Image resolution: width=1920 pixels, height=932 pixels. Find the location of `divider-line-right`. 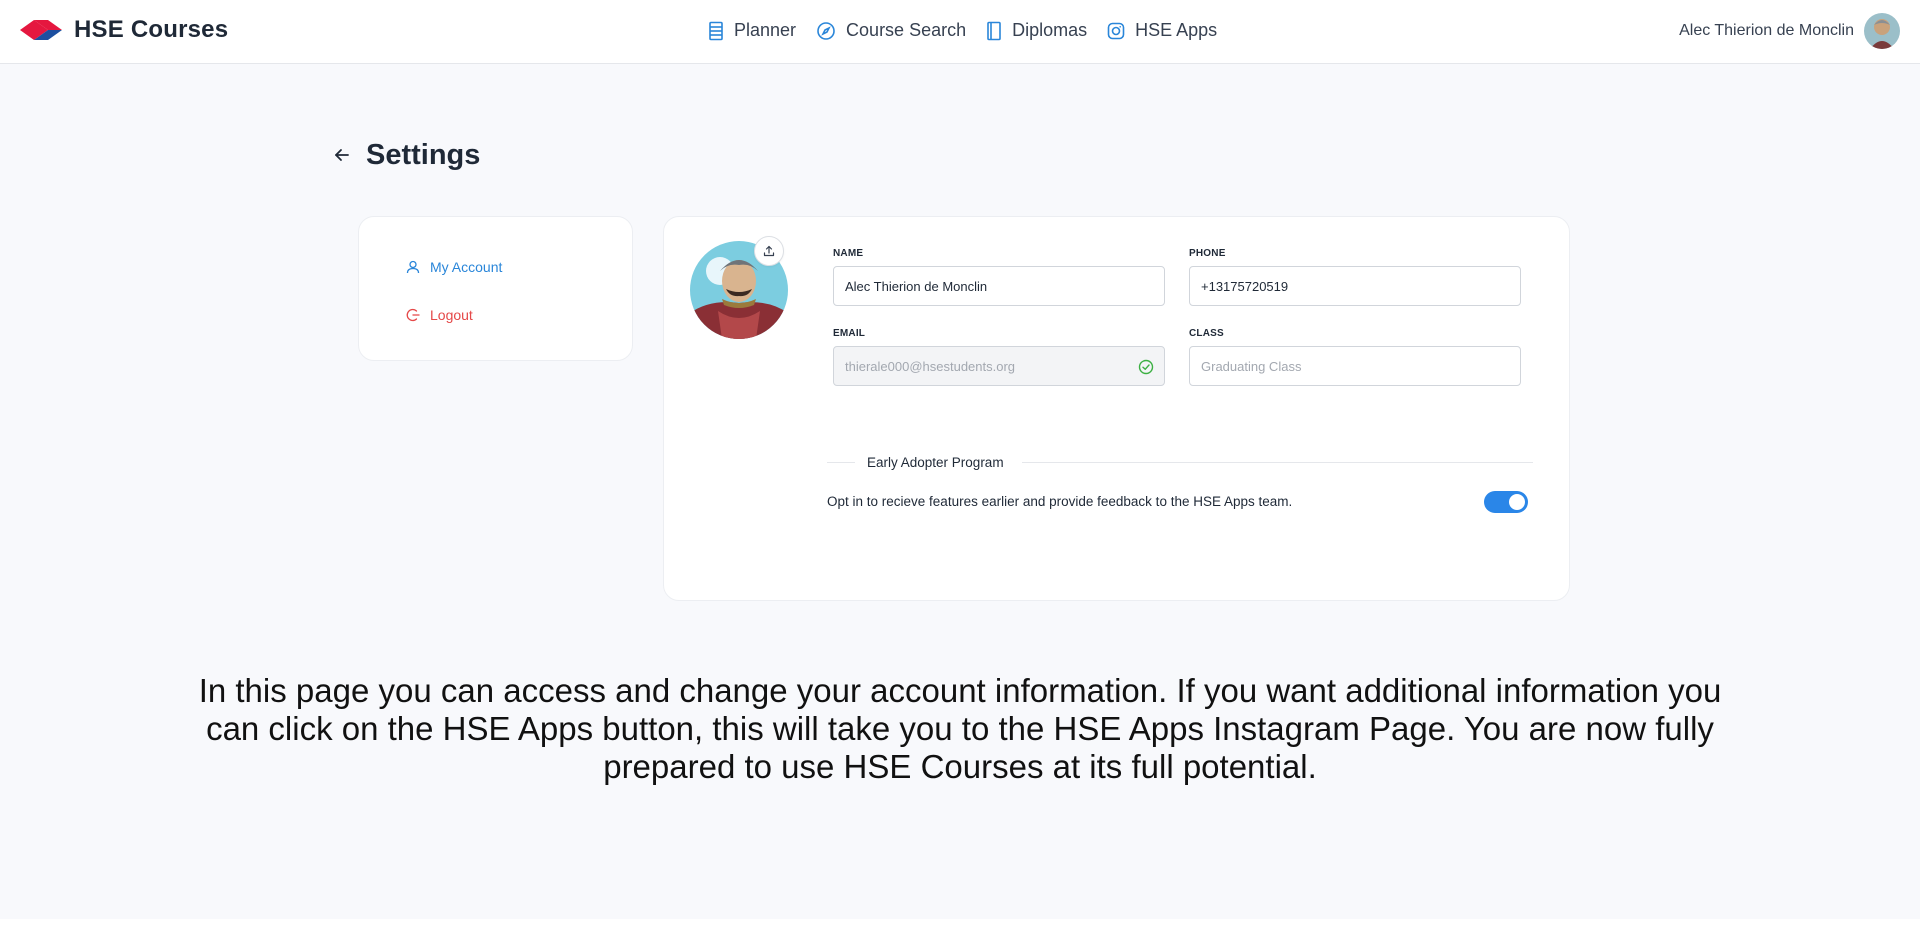

divider-line-right is located at coordinates (1277, 462).